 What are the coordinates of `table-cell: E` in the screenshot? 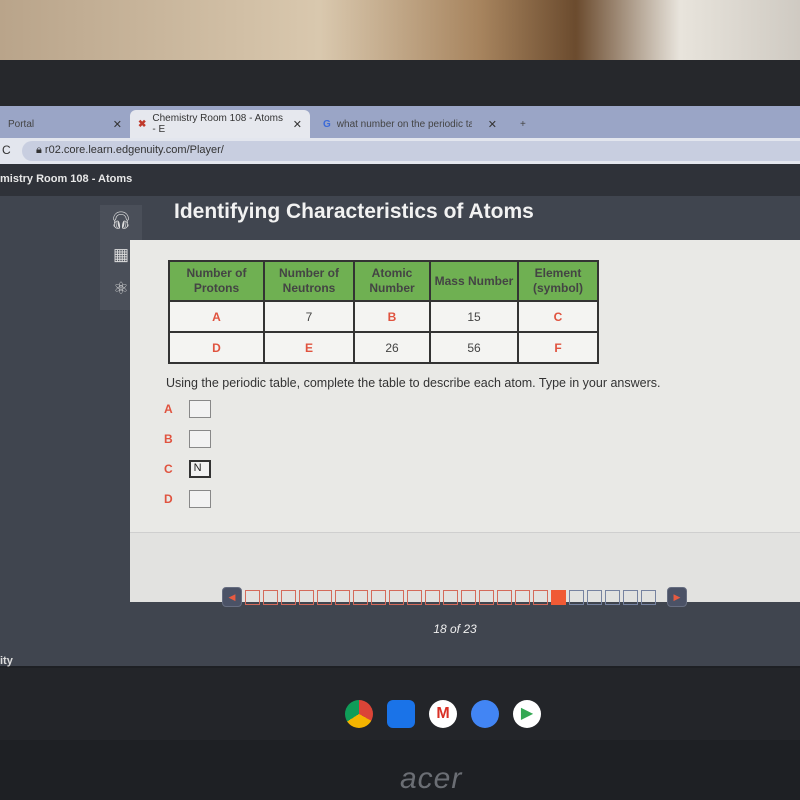 It's located at (309, 347).